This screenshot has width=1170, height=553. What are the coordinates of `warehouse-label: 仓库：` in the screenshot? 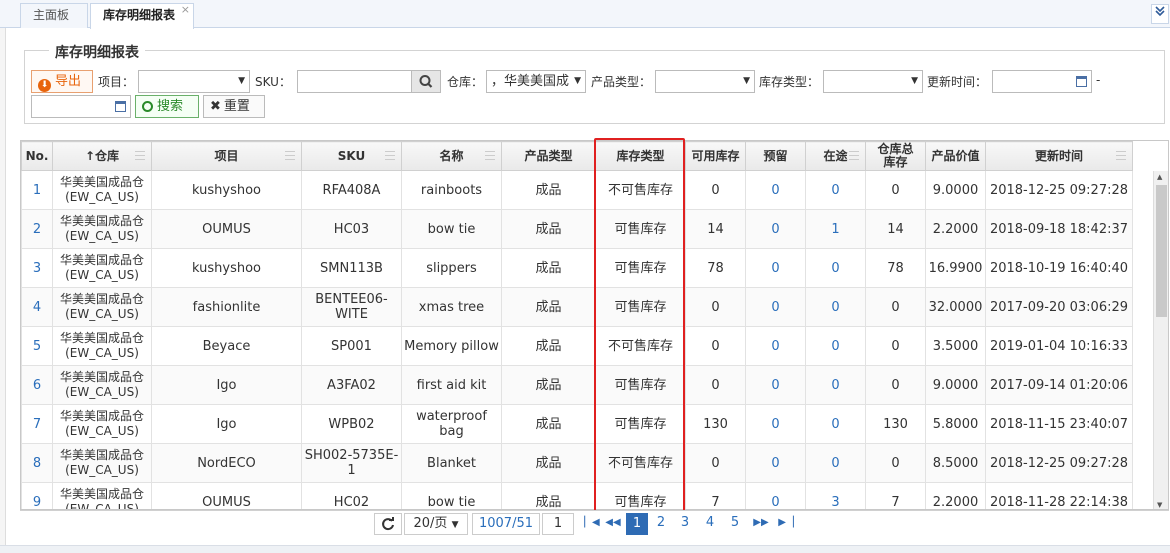 It's located at (465, 82).